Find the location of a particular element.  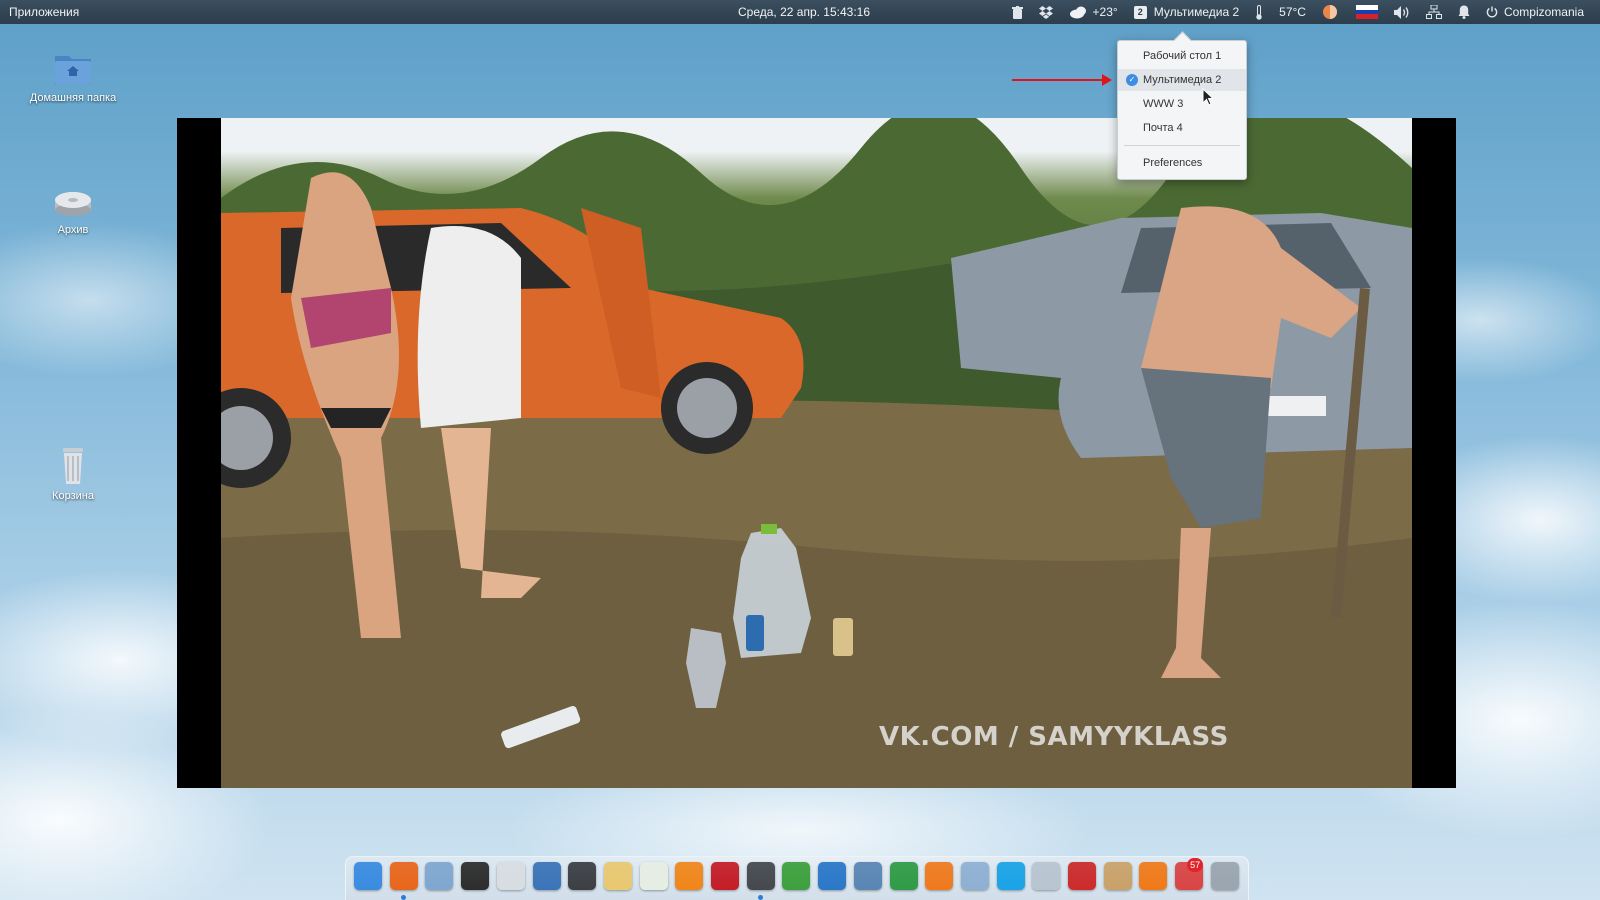

workspace-menu-item: WWW 3 is located at coordinates (1182, 104).